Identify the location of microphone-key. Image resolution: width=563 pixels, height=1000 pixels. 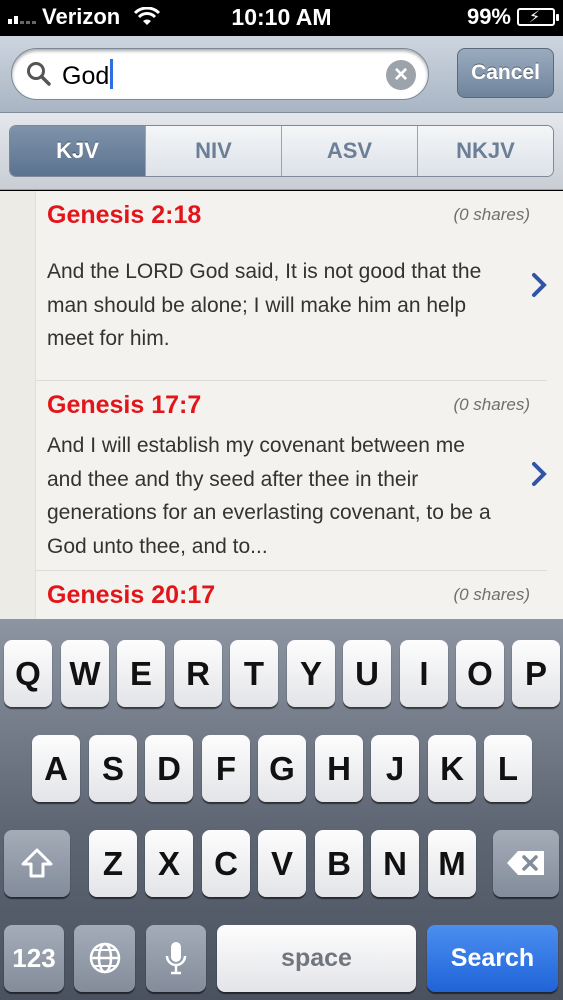
(176, 958).